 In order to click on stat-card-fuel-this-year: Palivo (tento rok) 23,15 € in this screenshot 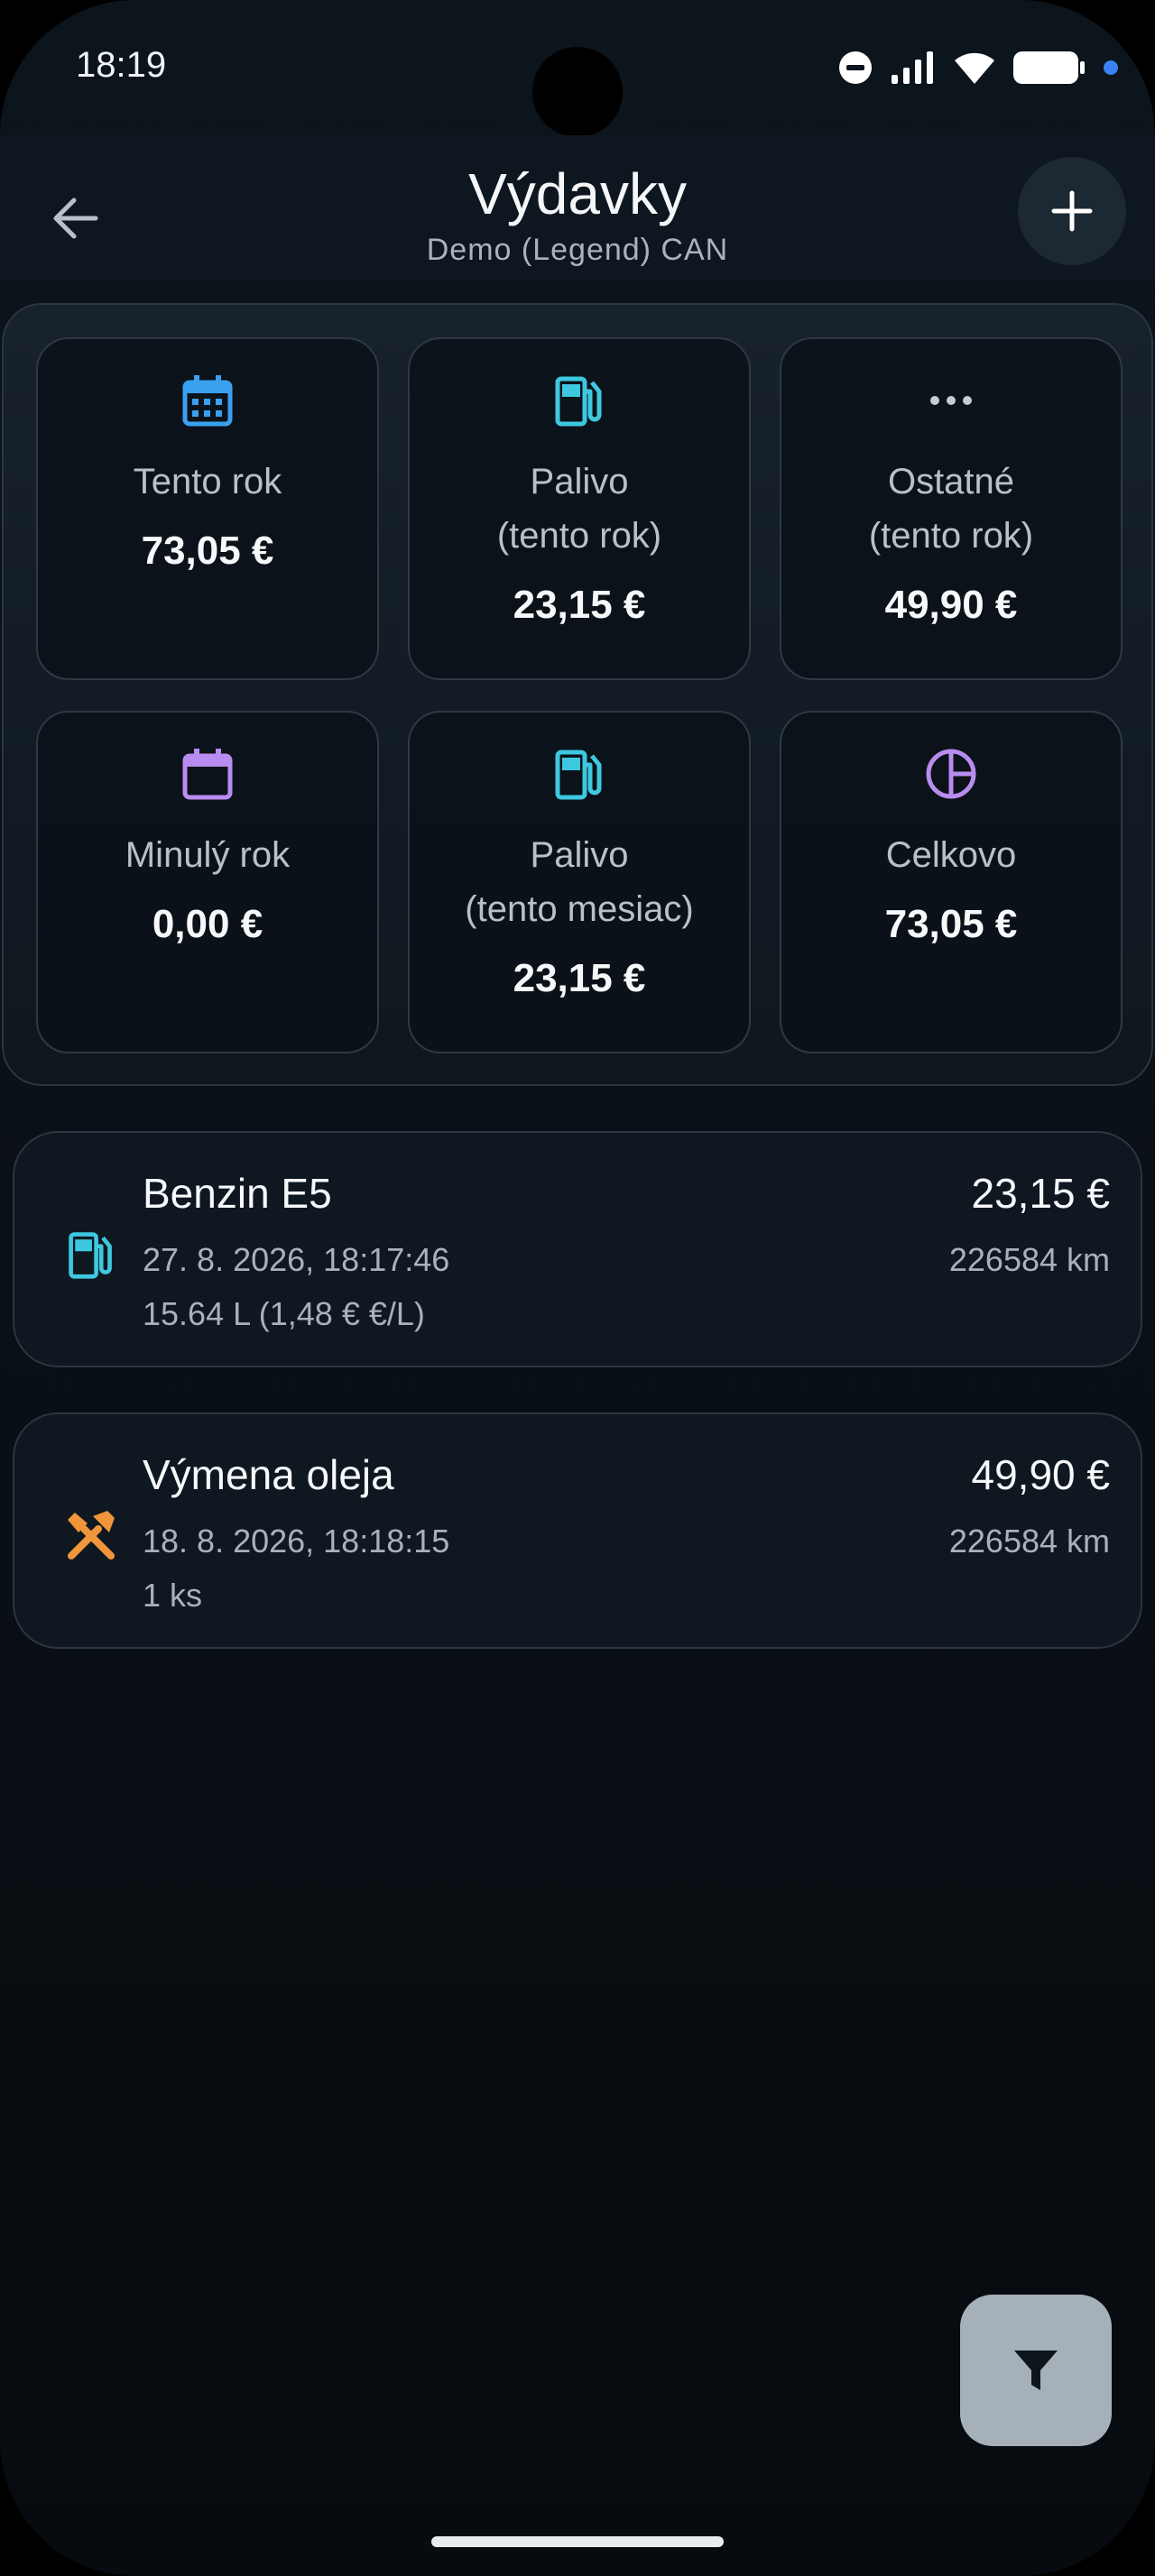, I will do `click(579, 508)`.